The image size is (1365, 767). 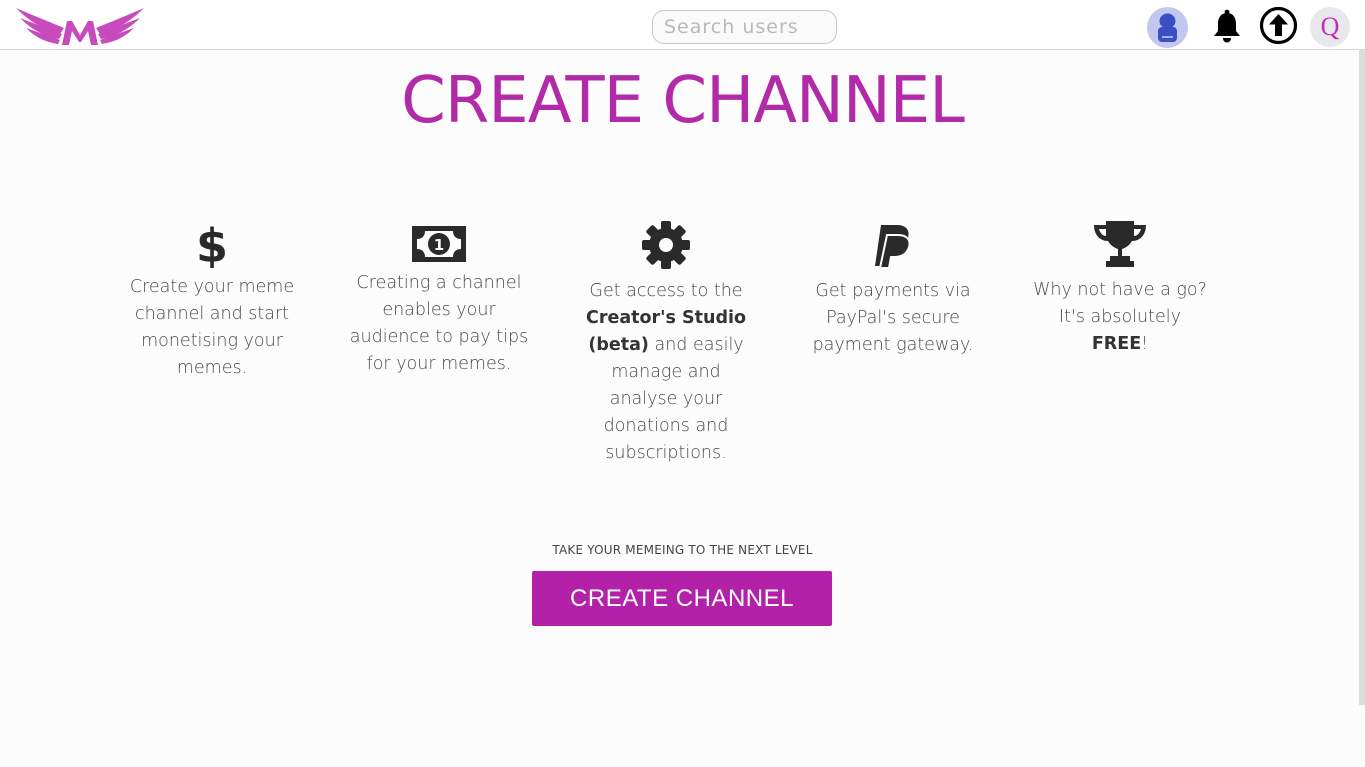 I want to click on scrollbar, so click(x=1362, y=377).